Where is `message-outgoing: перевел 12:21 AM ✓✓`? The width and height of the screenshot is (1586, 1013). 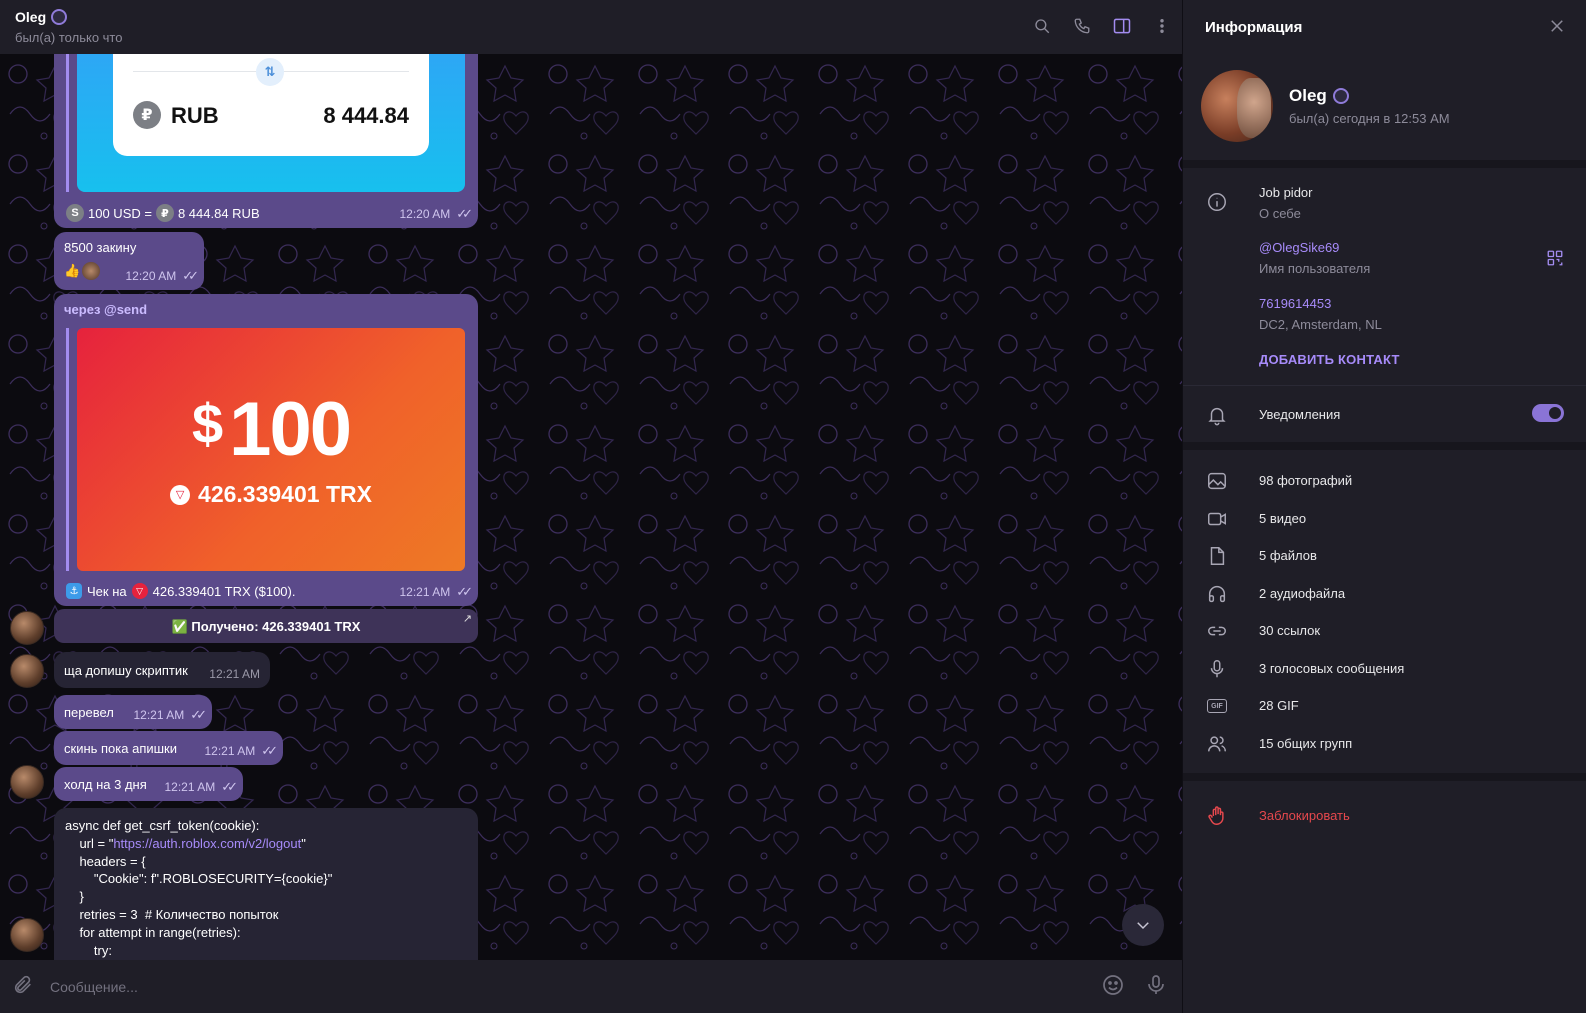 message-outgoing: перевел 12:21 AM ✓✓ is located at coordinates (133, 712).